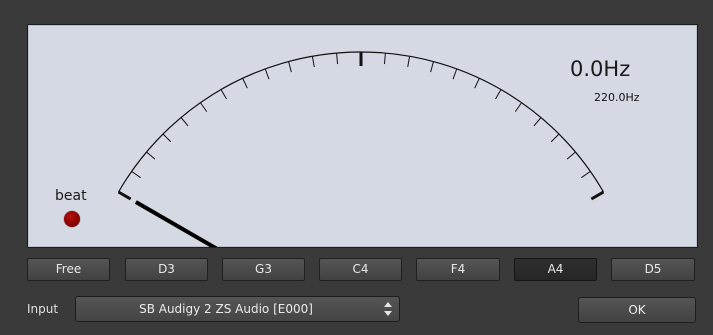 The image size is (713, 335). I want to click on note-button-f4: F4, so click(458, 269).